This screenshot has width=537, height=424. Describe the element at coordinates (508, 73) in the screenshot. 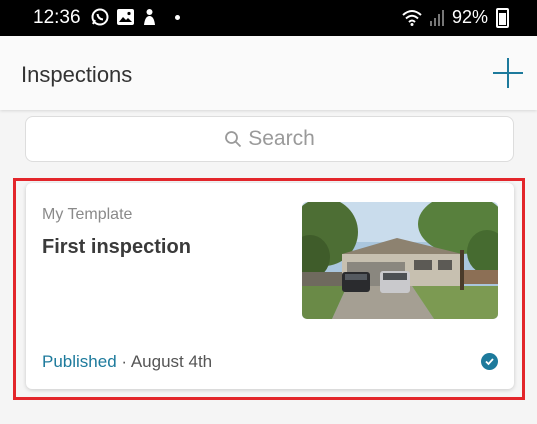

I see `add-inspection-button` at that location.